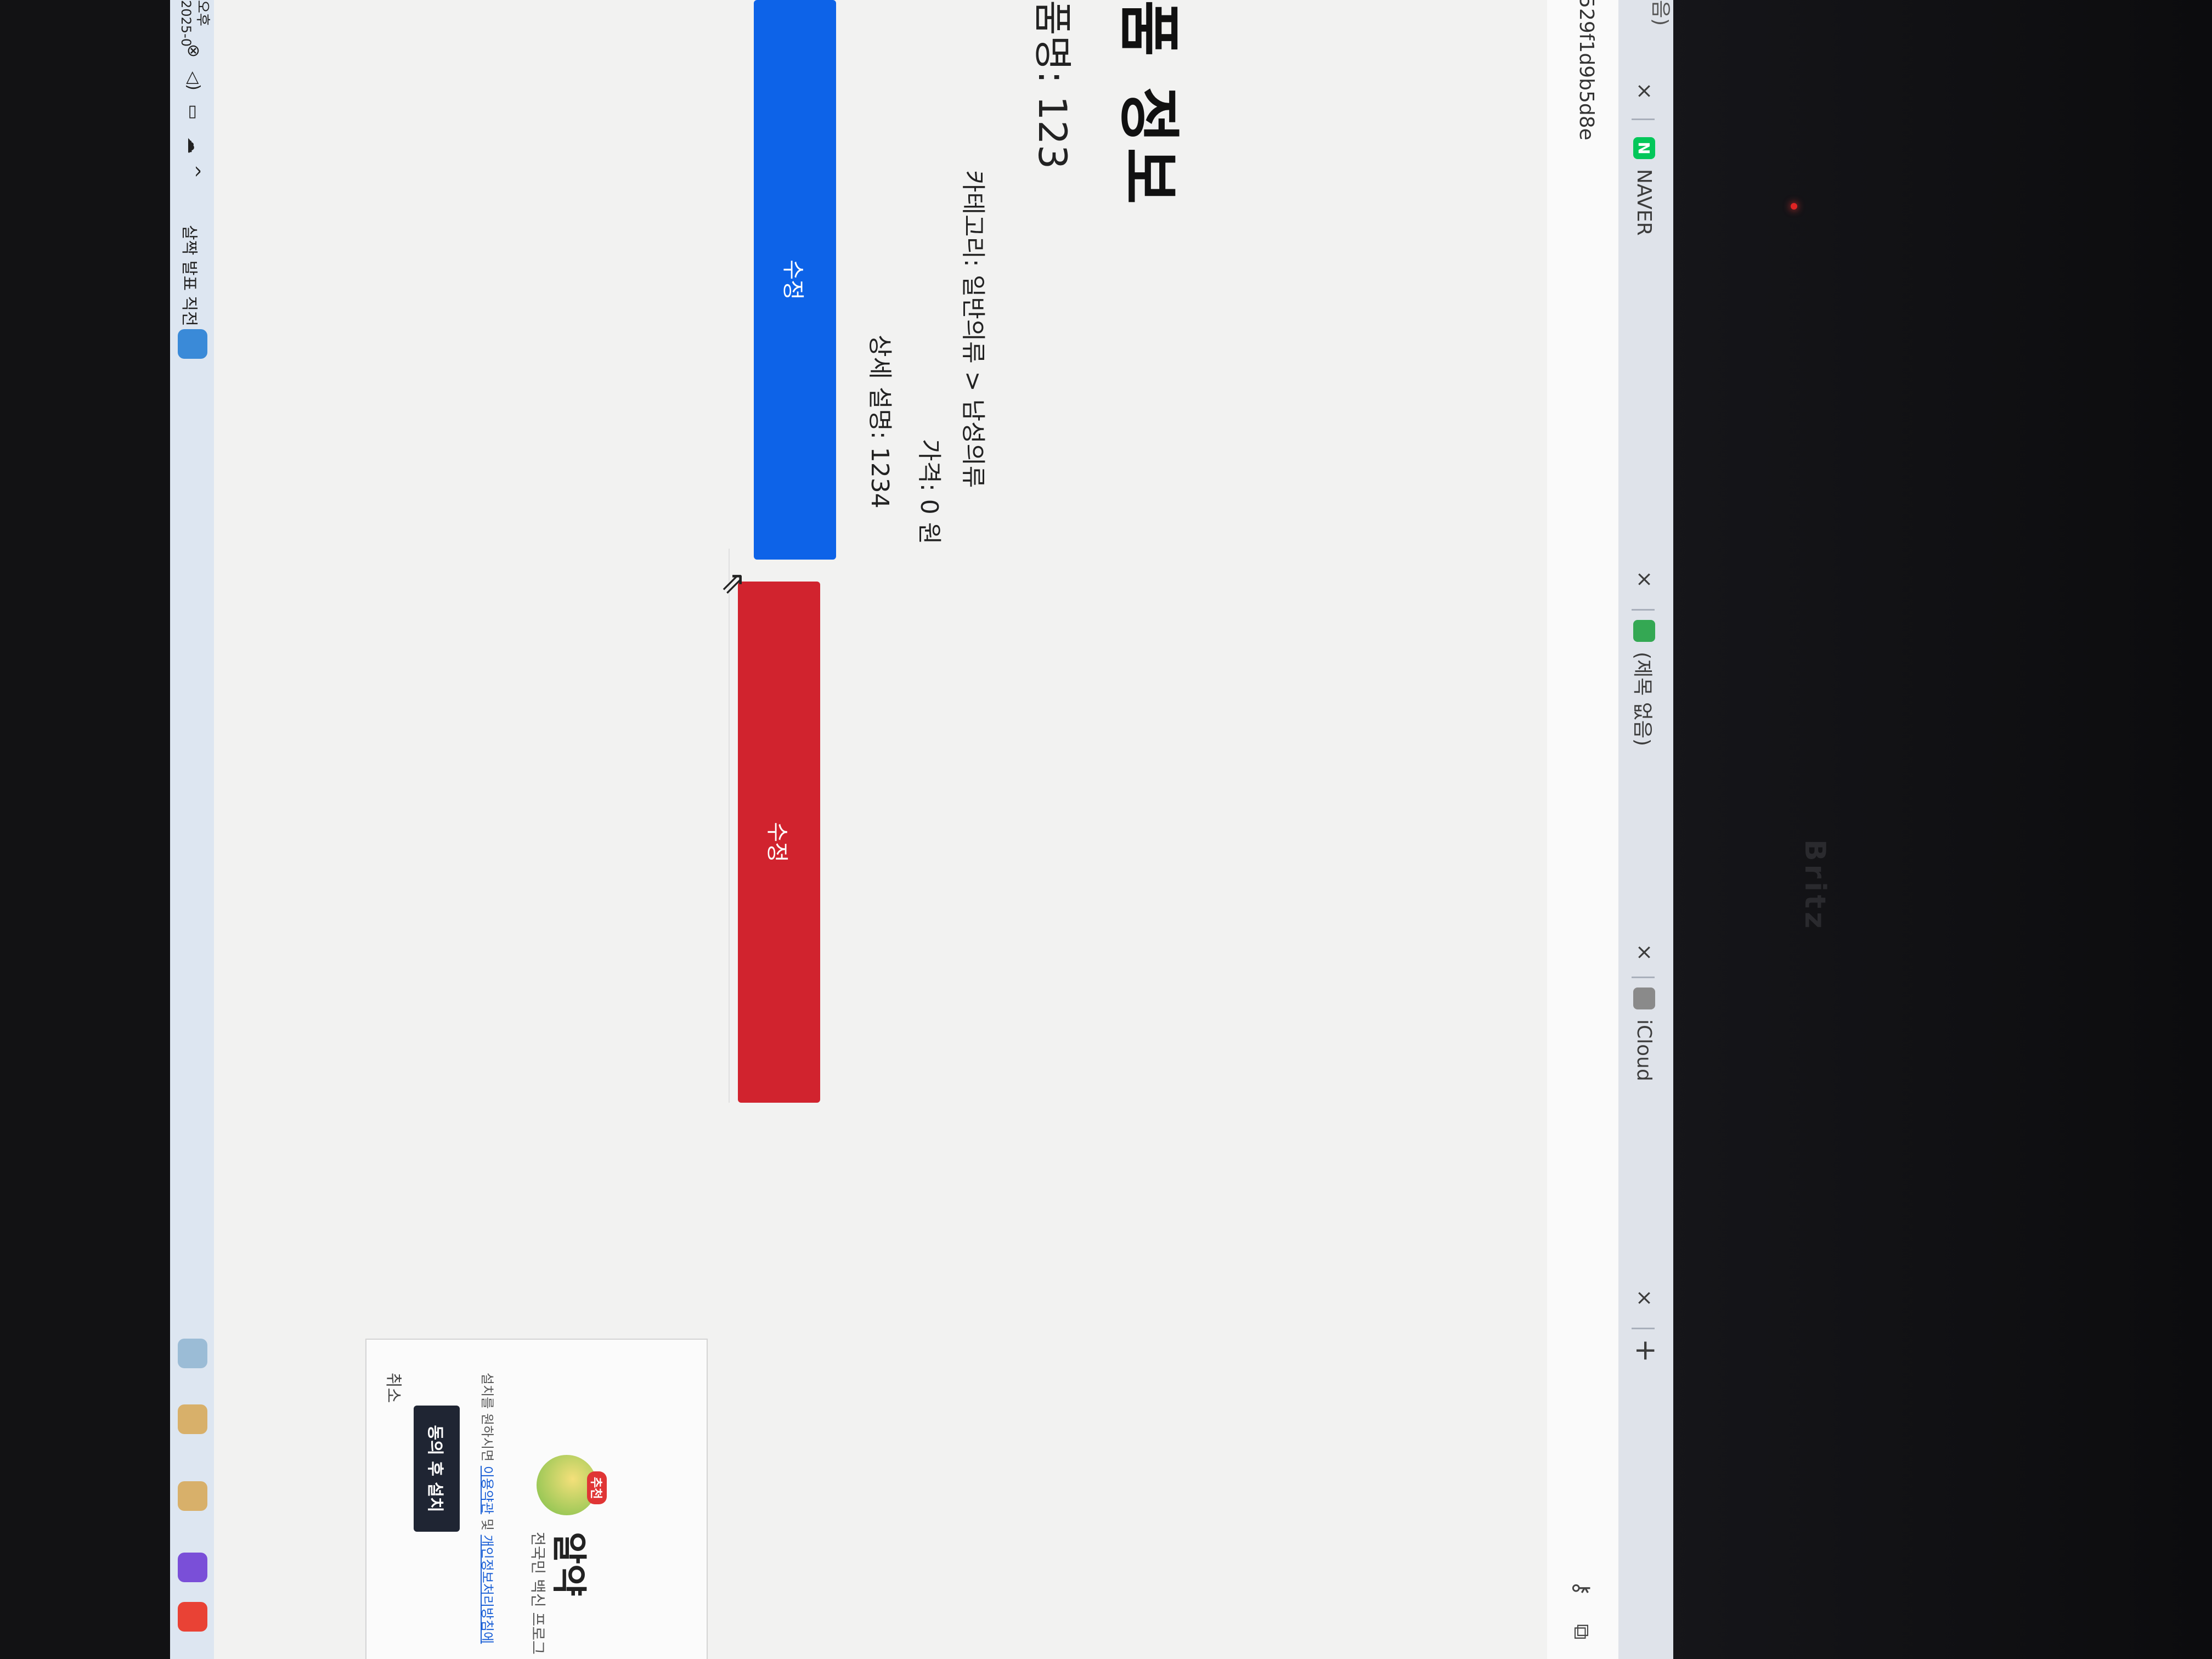  Describe the element at coordinates (1644, 1050) in the screenshot. I see `tab-icloud-title: iCloud` at that location.